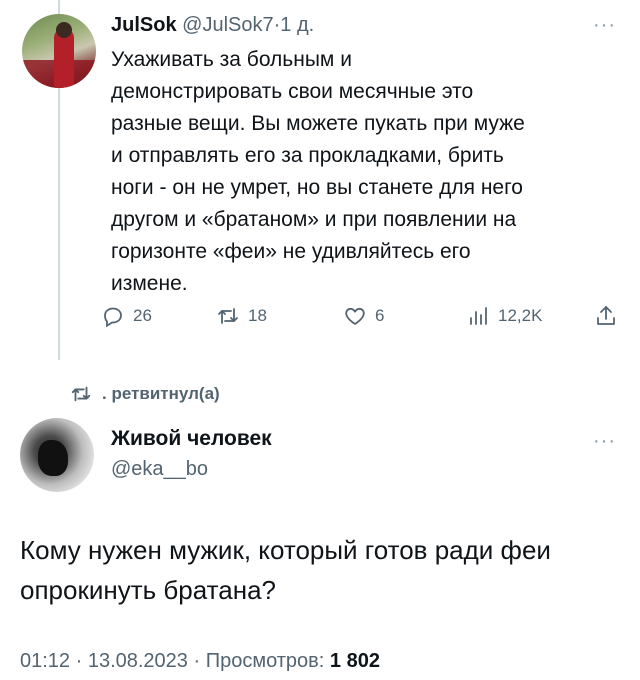 The height and width of the screenshot is (680, 640). Describe the element at coordinates (113, 317) in the screenshot. I see `reply-icon` at that location.